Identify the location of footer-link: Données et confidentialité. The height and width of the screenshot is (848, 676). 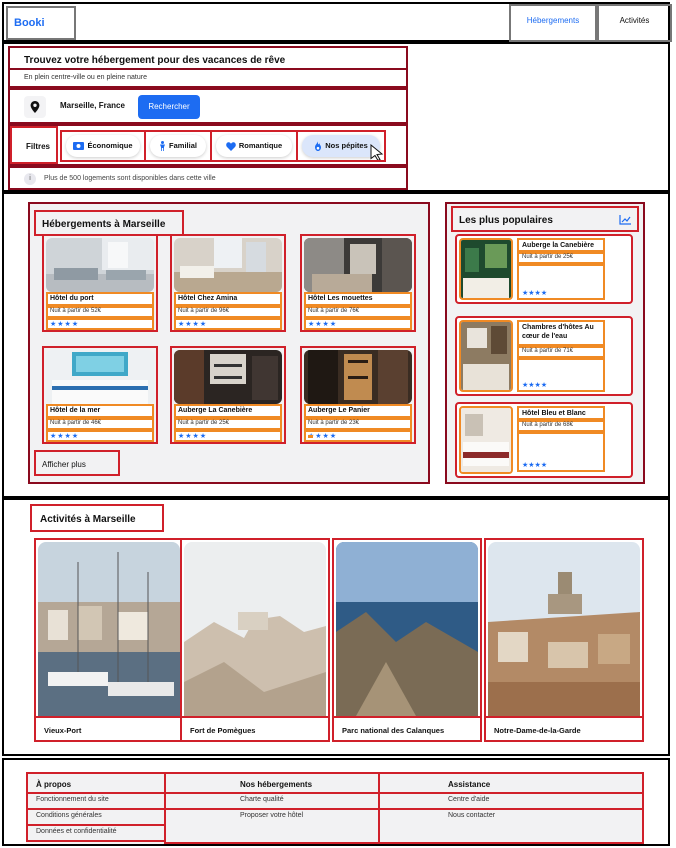
(96, 834).